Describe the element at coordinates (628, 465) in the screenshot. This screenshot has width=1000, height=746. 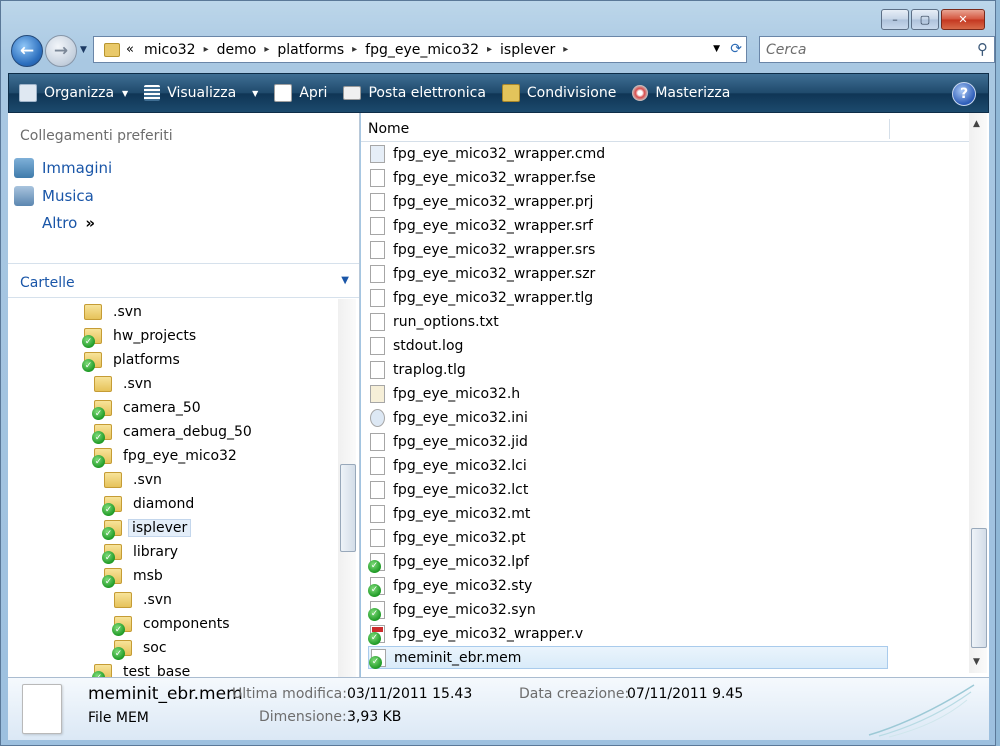
I see `file-row: fpg_eye_mico32.lci` at that location.